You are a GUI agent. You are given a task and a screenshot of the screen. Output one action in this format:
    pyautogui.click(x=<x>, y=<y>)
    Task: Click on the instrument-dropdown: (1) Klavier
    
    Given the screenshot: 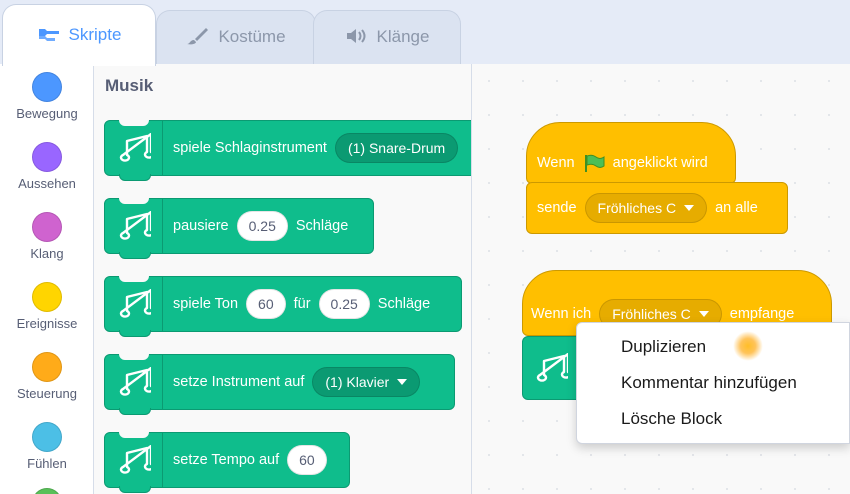 What is the action you would take?
    pyautogui.click(x=366, y=382)
    